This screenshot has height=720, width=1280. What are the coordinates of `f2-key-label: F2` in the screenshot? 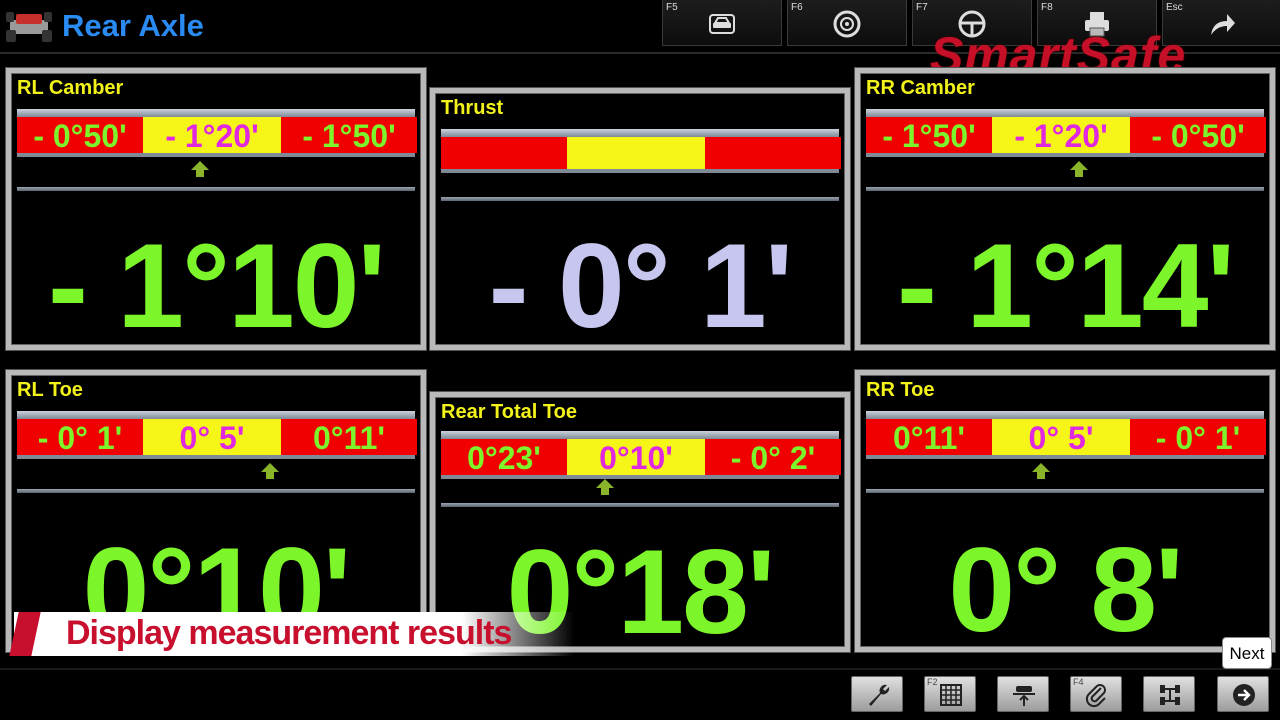 It's located at (932, 682).